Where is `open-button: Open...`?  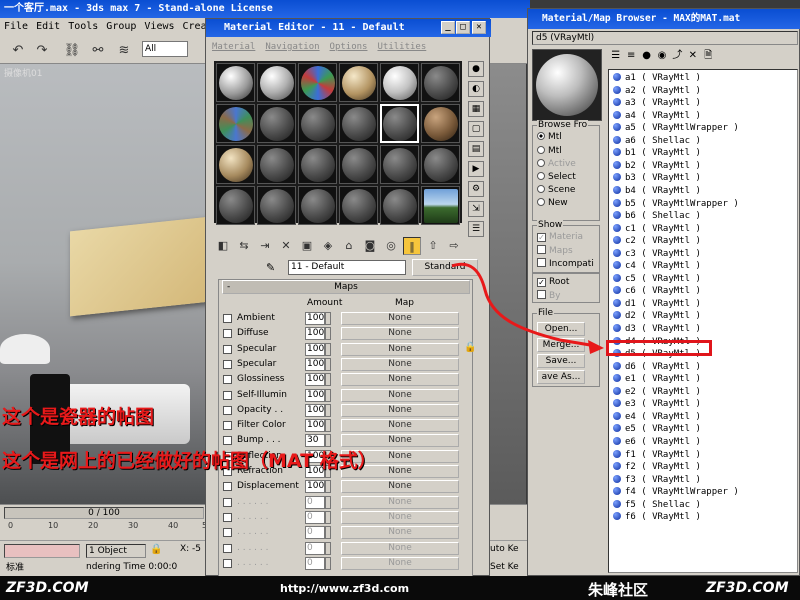
open-button: Open... is located at coordinates (561, 329).